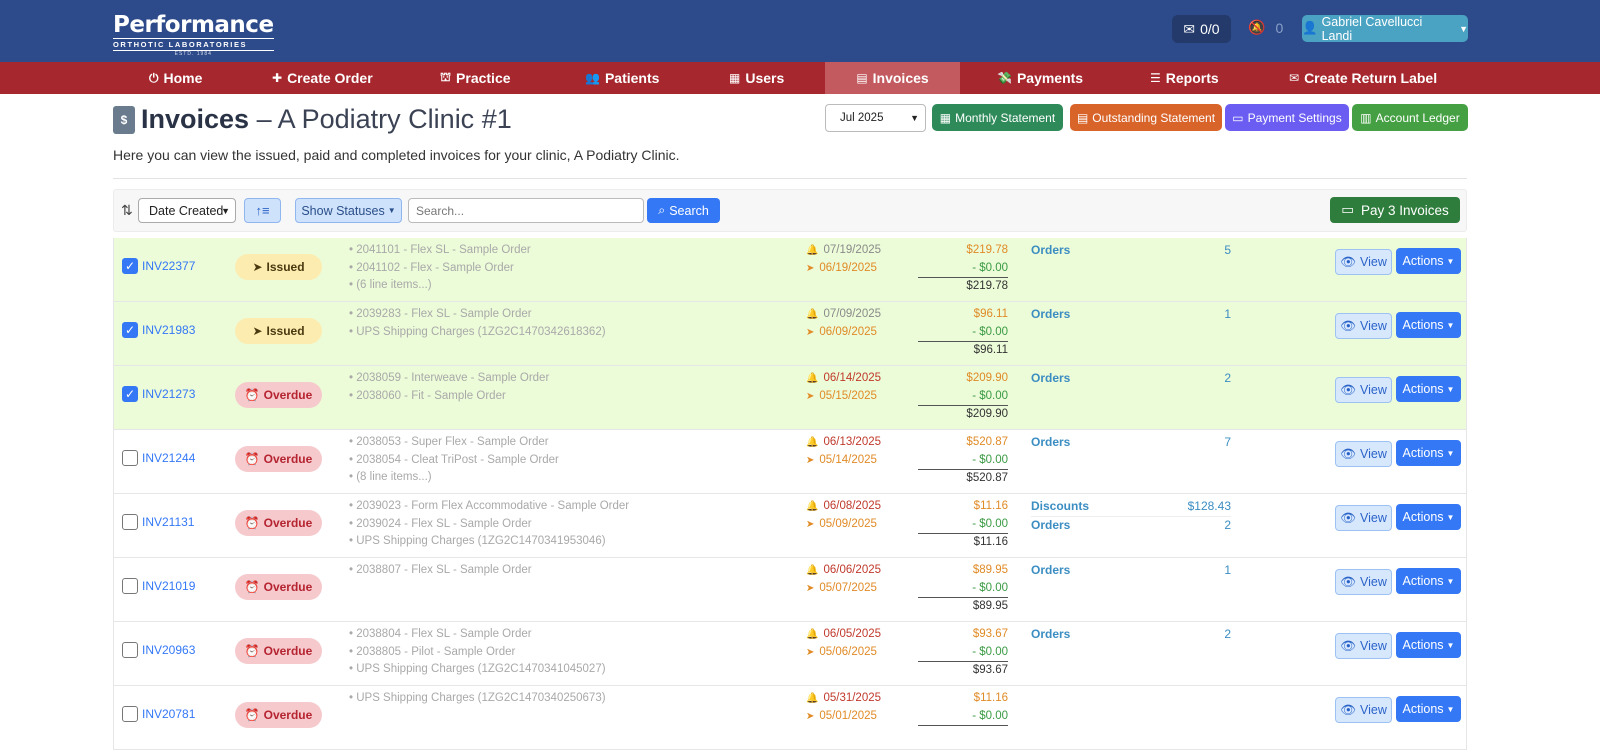  I want to click on invoice-doc-icon: $, so click(124, 119).